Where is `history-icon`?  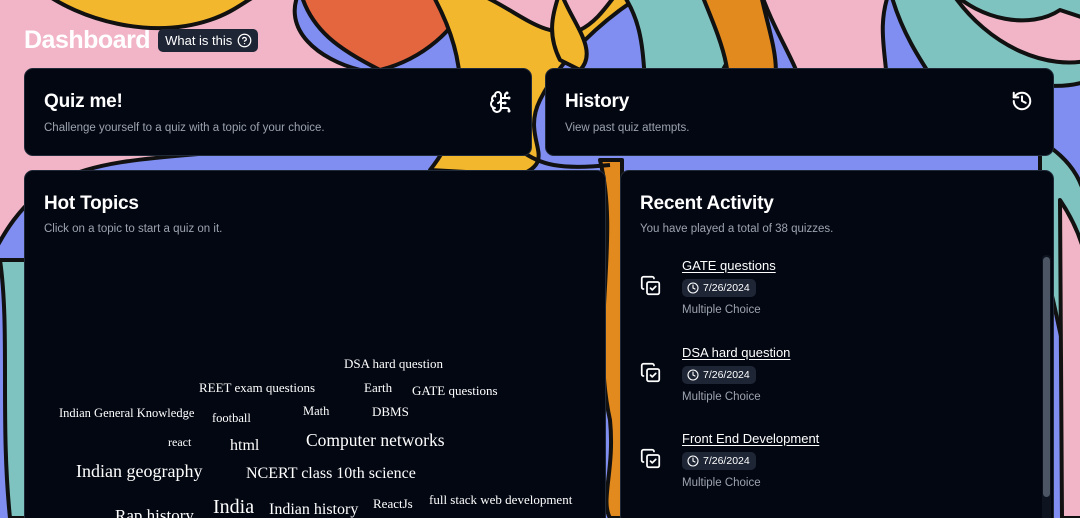 history-icon is located at coordinates (1022, 101).